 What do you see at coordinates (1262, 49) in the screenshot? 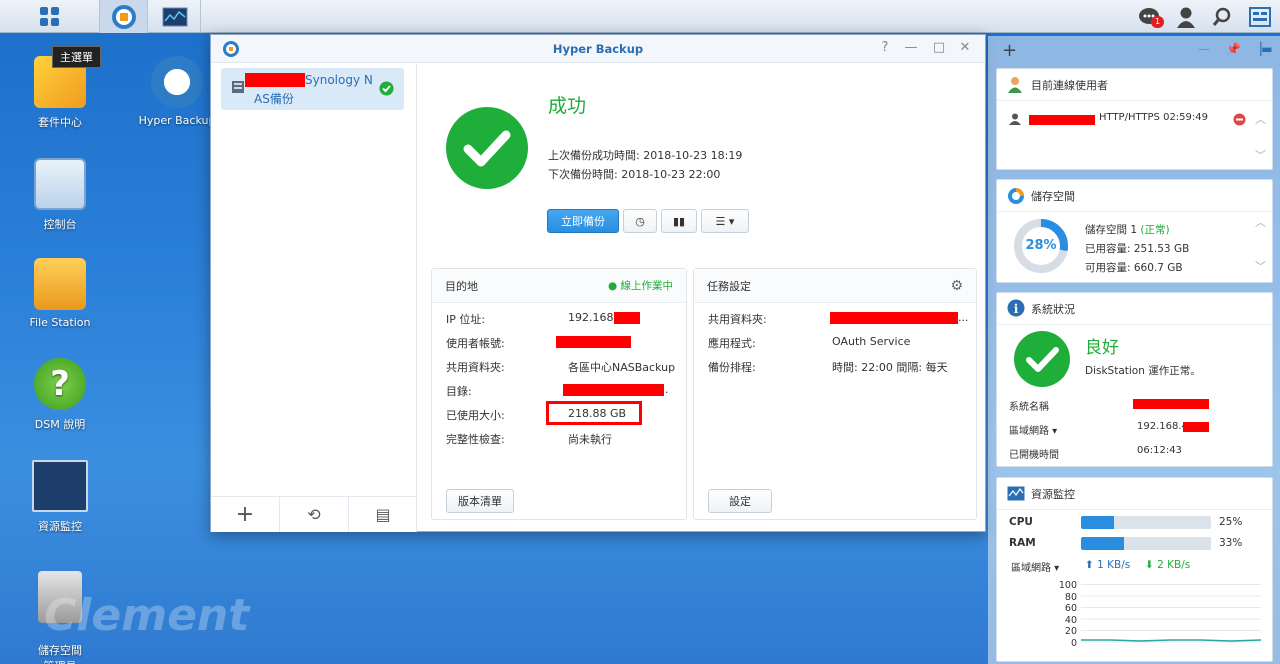
I see `panel-layout-icon: ▕▬` at bounding box center [1262, 49].